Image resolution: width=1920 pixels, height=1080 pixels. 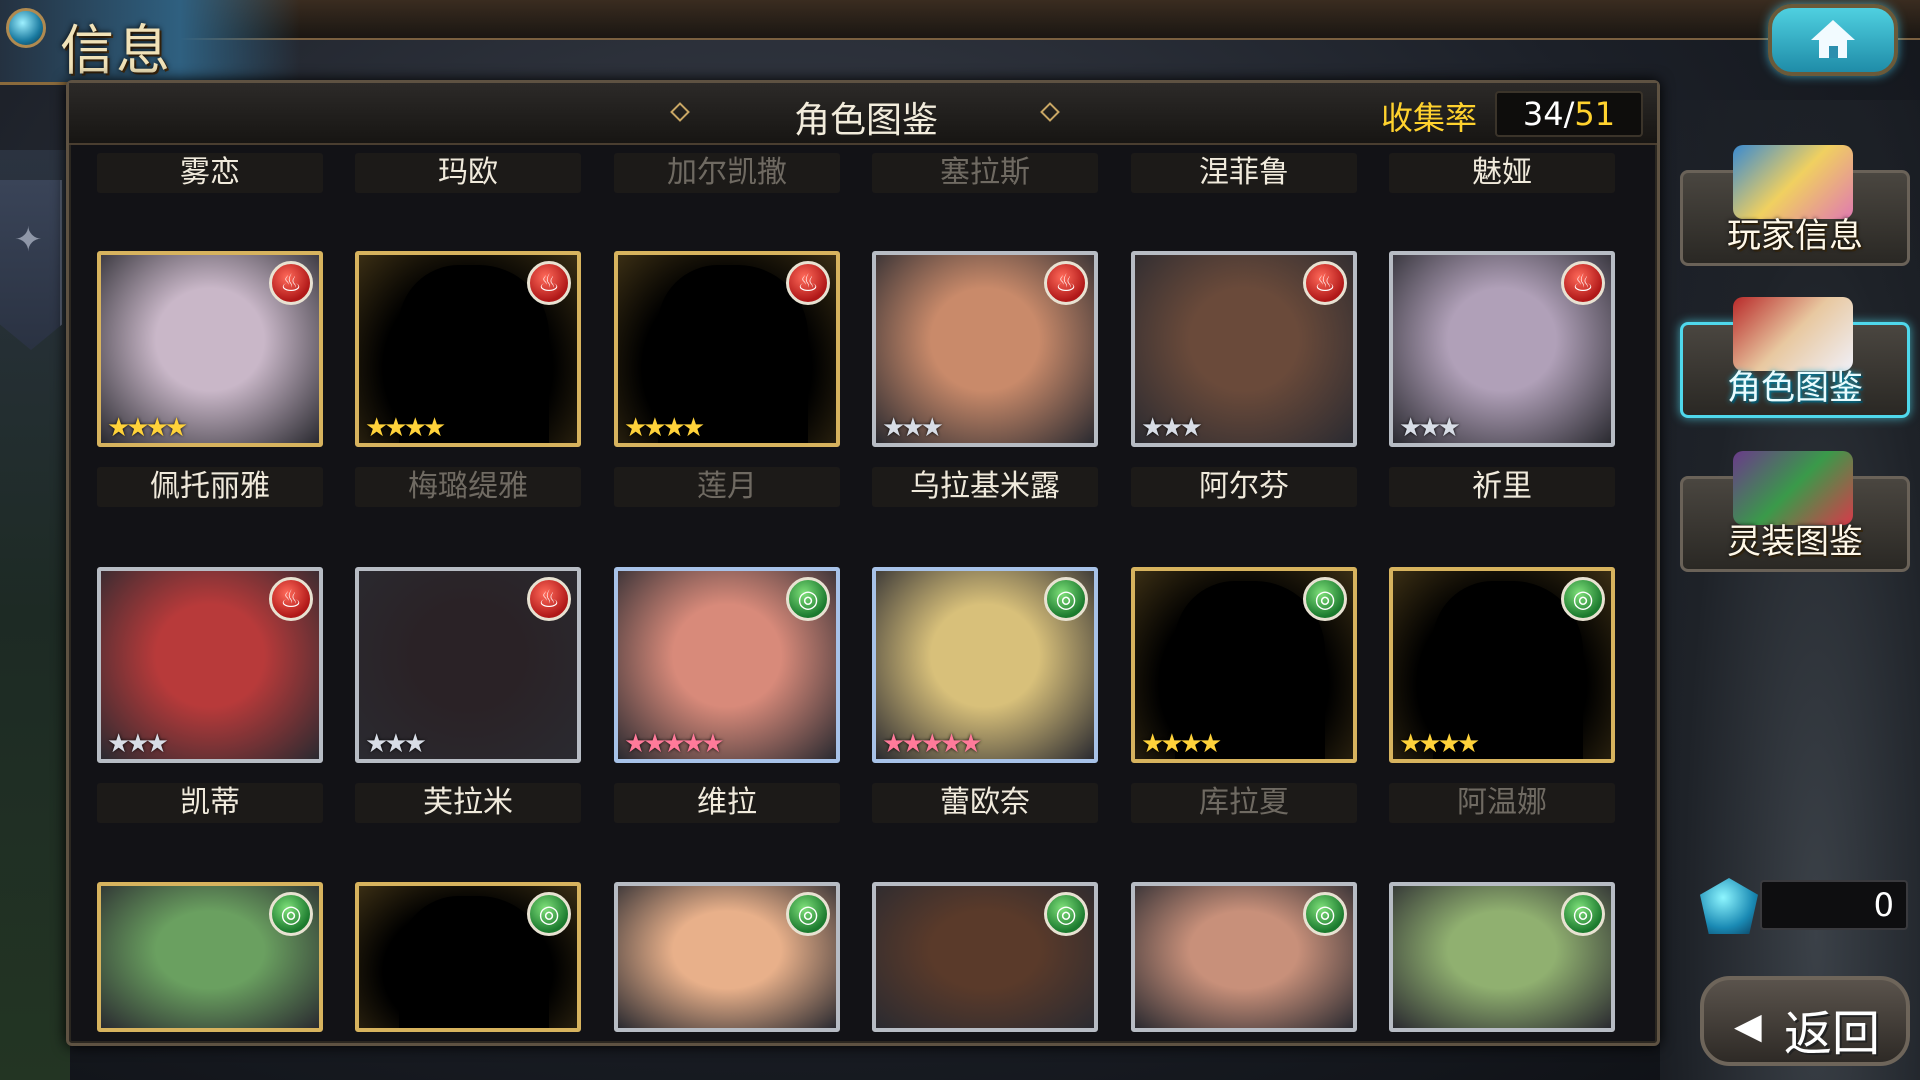 What do you see at coordinates (210, 349) in the screenshot?
I see `character-card: ♨ ★★★★` at bounding box center [210, 349].